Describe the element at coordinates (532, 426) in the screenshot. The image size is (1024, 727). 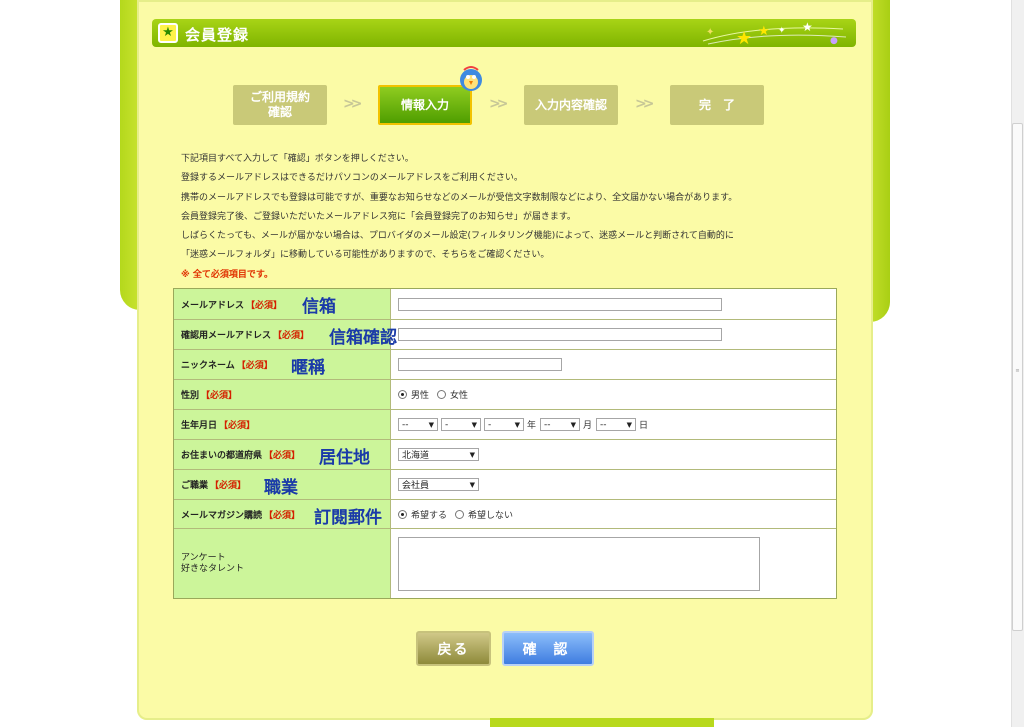
I see `year-unit: 年` at that location.